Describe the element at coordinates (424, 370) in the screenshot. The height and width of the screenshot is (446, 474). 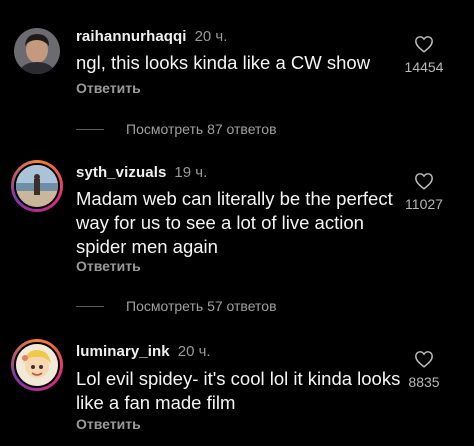
I see `like-button: 8835` at that location.